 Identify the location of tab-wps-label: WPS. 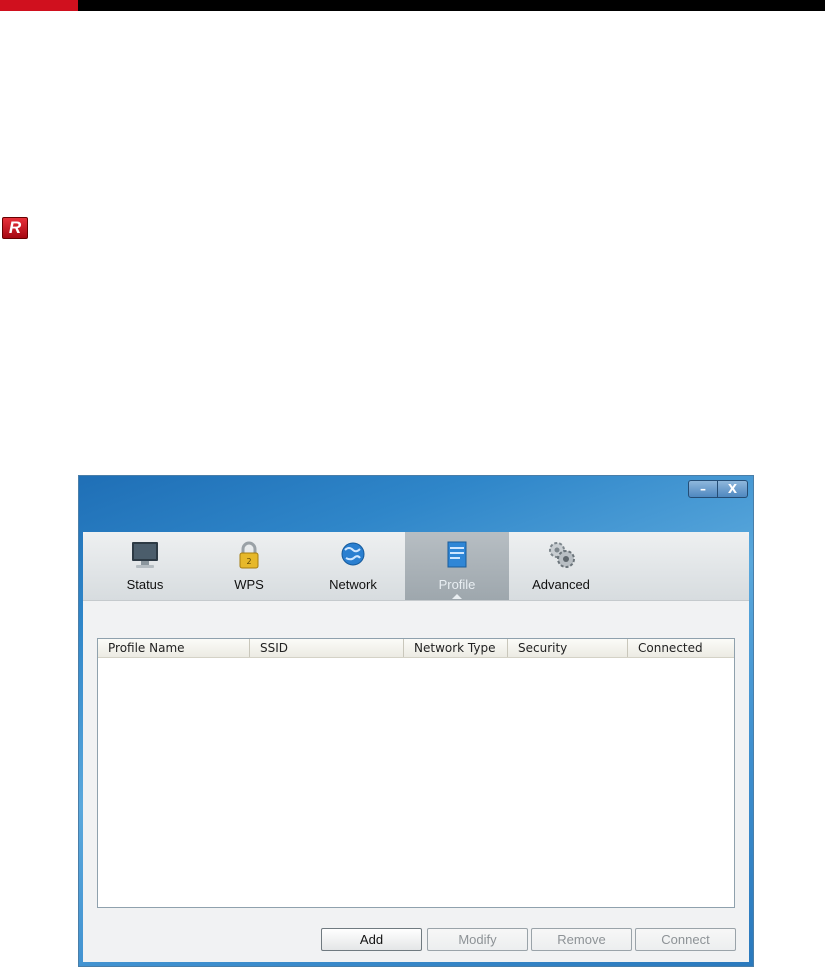
(249, 584).